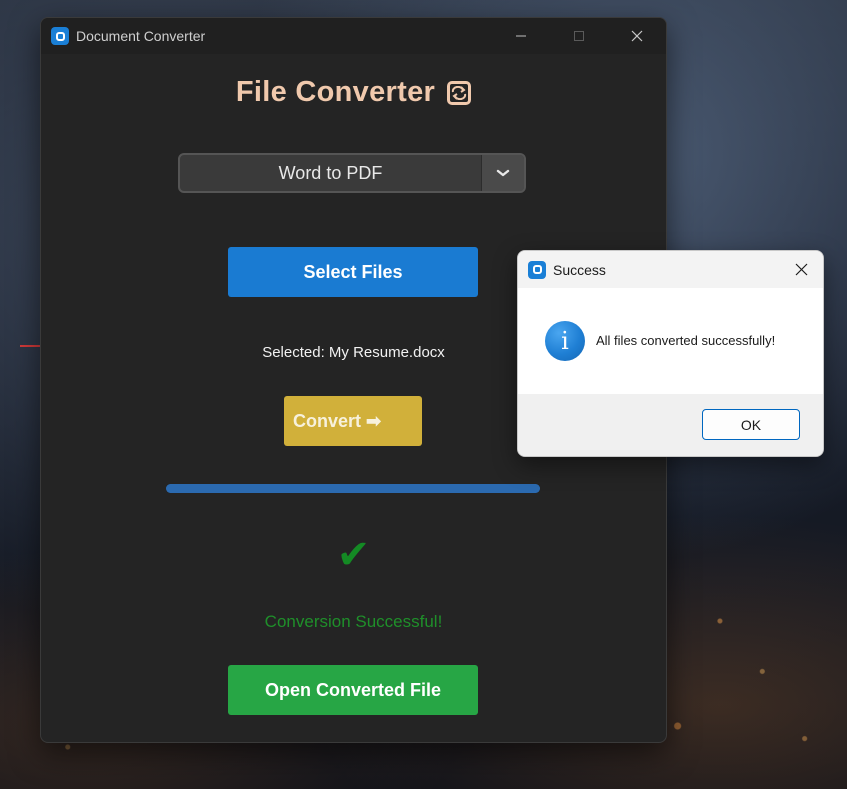  I want to click on convert-cycle-icon, so click(459, 92).